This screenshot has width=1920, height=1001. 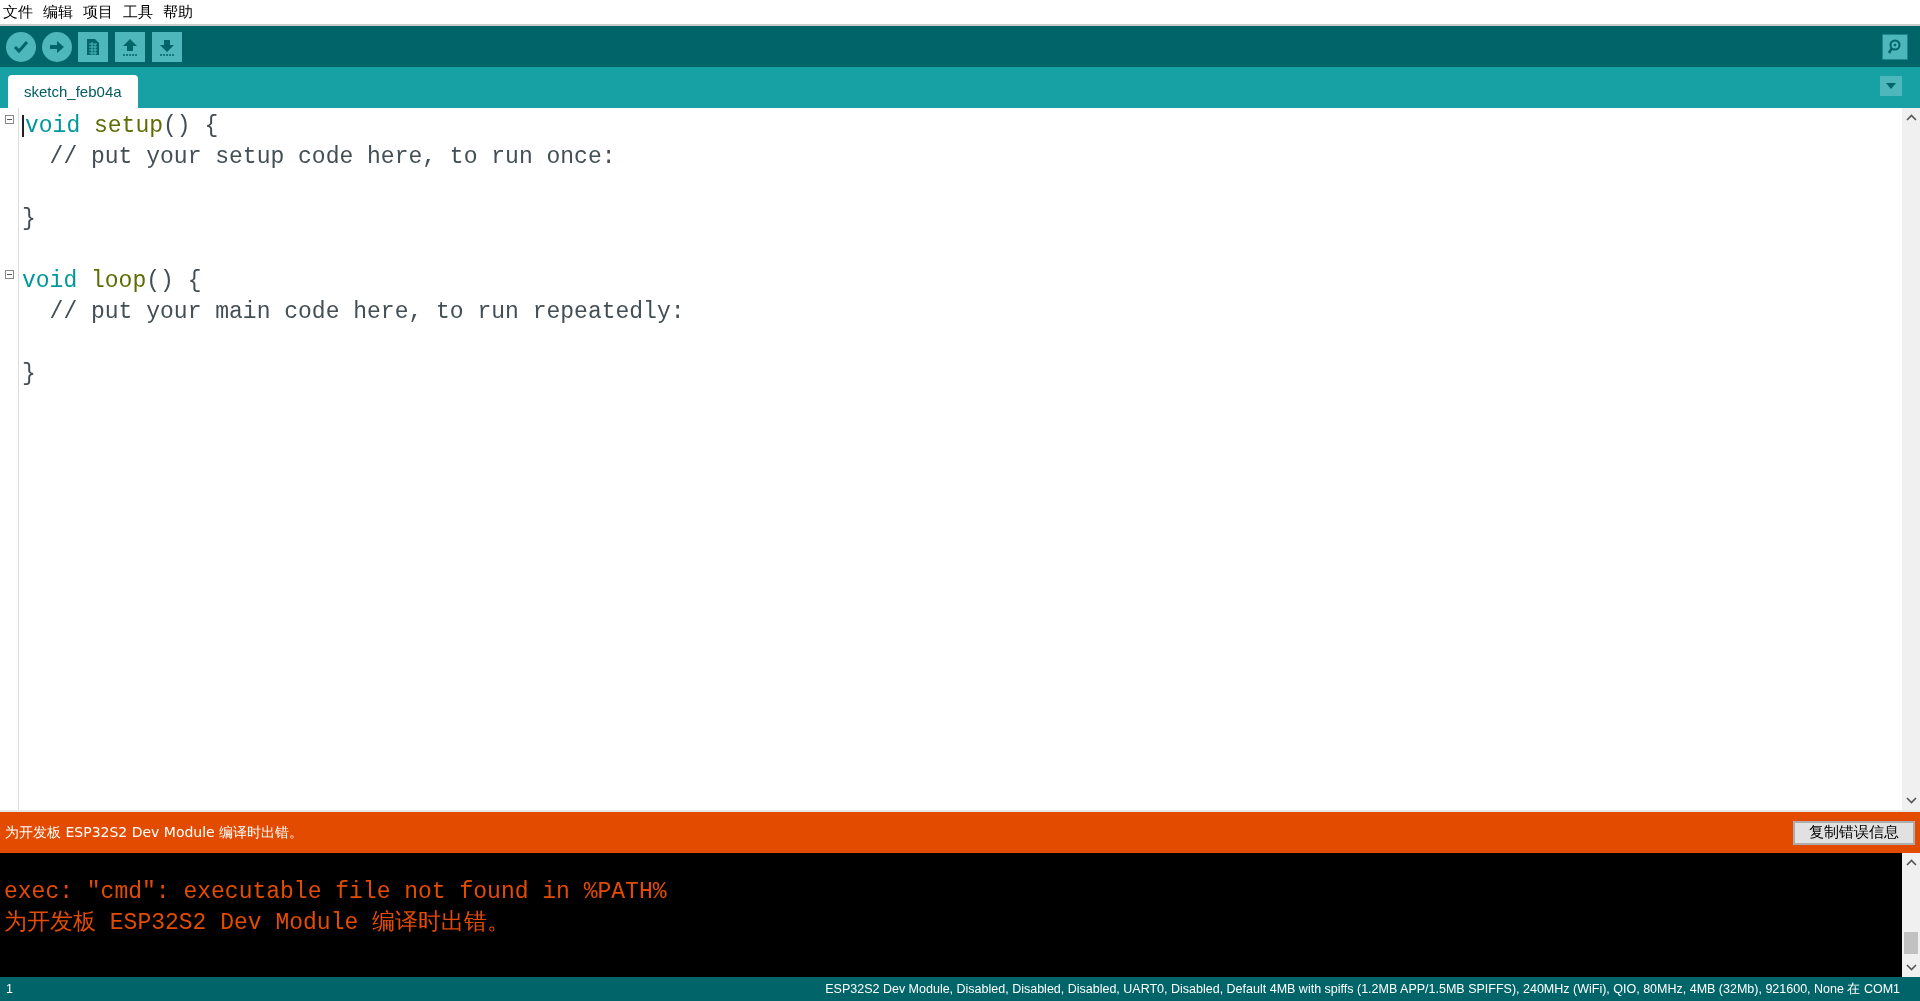 I want to click on serial-monitor-button, so click(x=1895, y=46).